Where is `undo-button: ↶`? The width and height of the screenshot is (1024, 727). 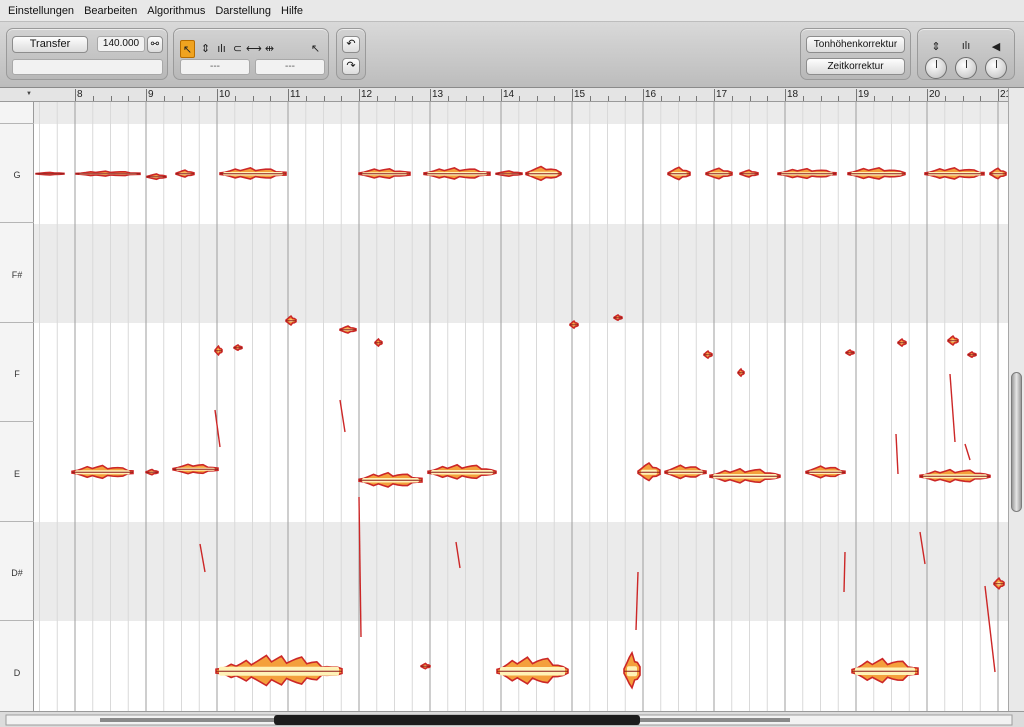 undo-button: ↶ is located at coordinates (351, 44).